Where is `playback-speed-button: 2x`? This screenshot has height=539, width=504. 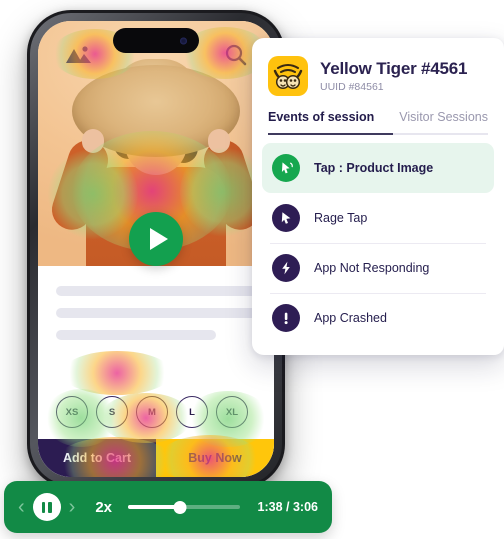 playback-speed-button: 2x is located at coordinates (103, 507).